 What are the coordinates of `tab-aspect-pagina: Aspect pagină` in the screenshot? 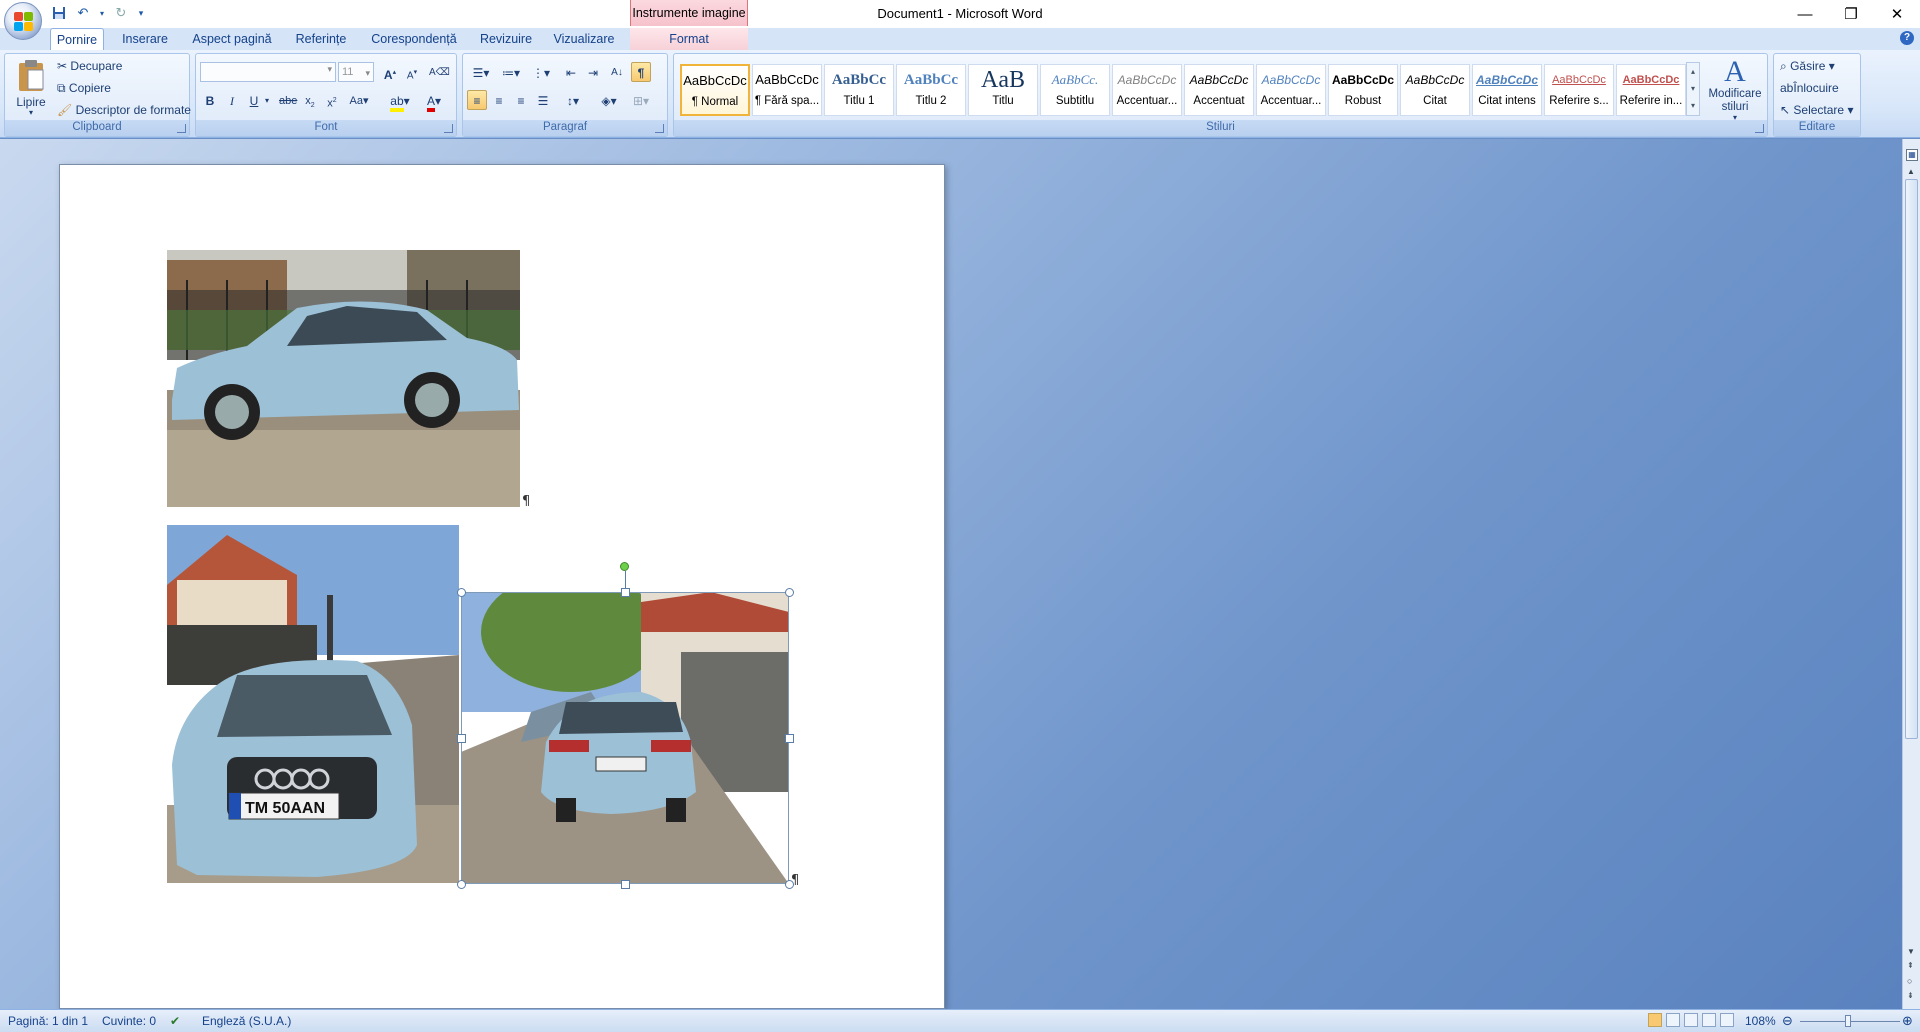 It's located at (232, 39).